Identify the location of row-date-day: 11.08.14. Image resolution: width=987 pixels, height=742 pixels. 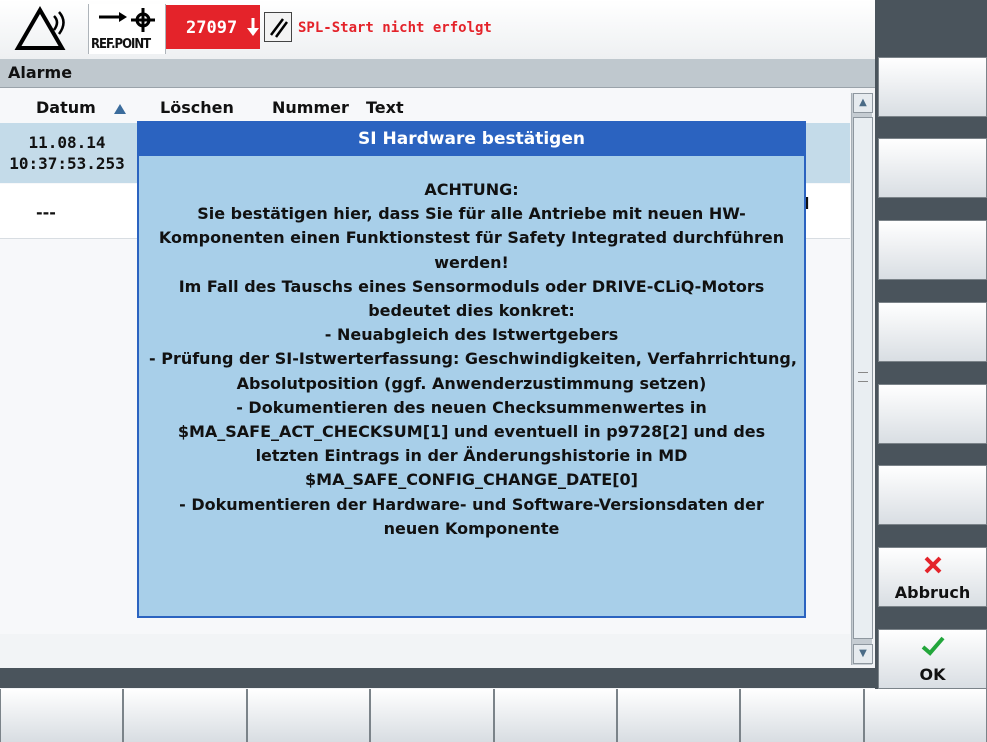
(67, 142).